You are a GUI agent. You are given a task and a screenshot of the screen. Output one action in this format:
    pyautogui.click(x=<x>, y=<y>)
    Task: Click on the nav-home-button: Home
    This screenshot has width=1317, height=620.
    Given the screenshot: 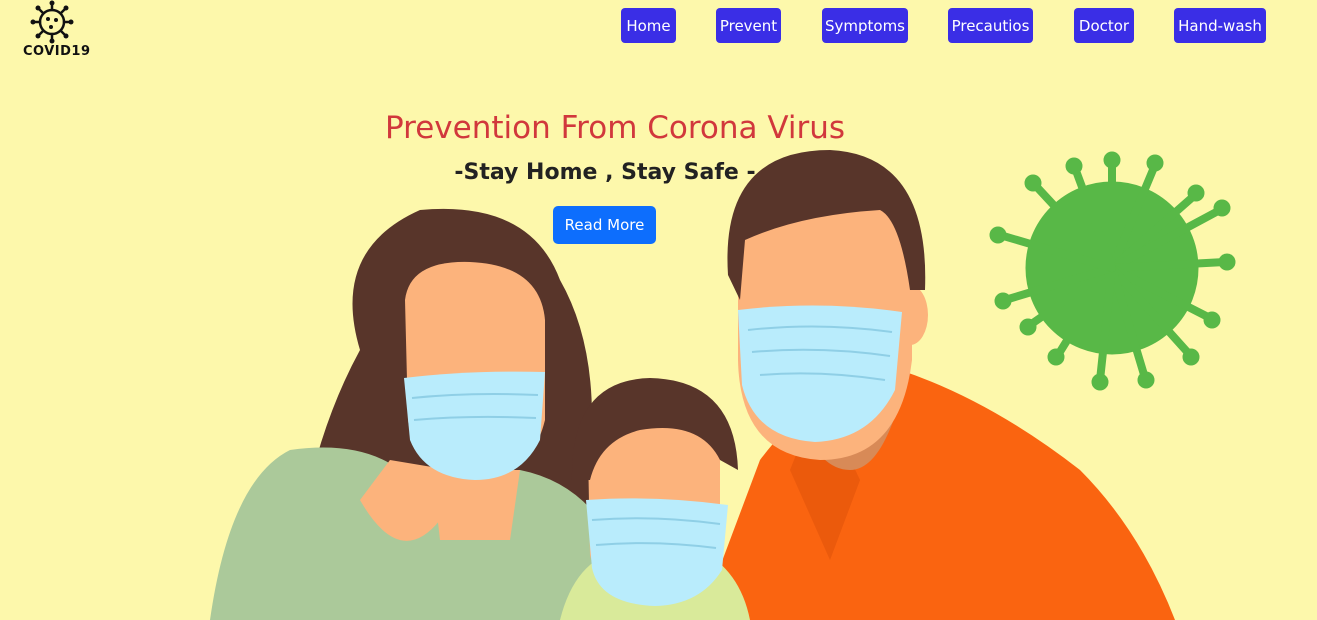 What is the action you would take?
    pyautogui.click(x=648, y=25)
    